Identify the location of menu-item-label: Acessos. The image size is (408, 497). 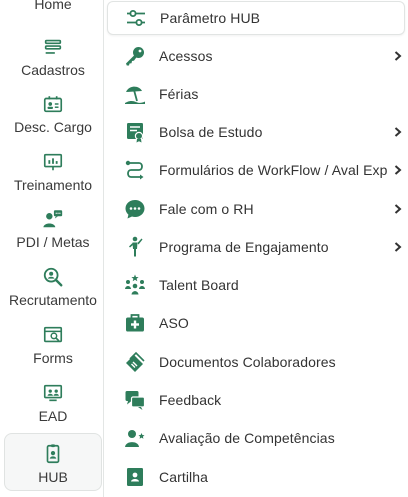
(186, 56).